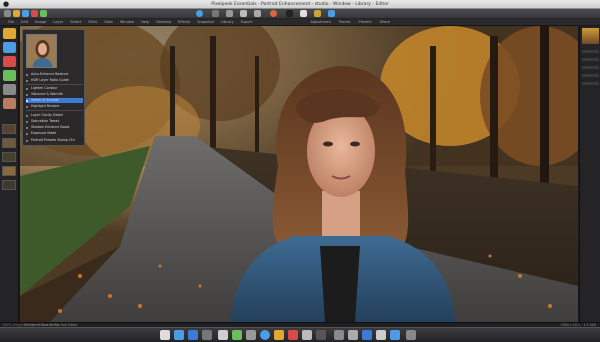 Image resolution: width=600 pixels, height=342 pixels. What do you see at coordinates (43, 13) in the screenshot?
I see `redo-button` at bounding box center [43, 13].